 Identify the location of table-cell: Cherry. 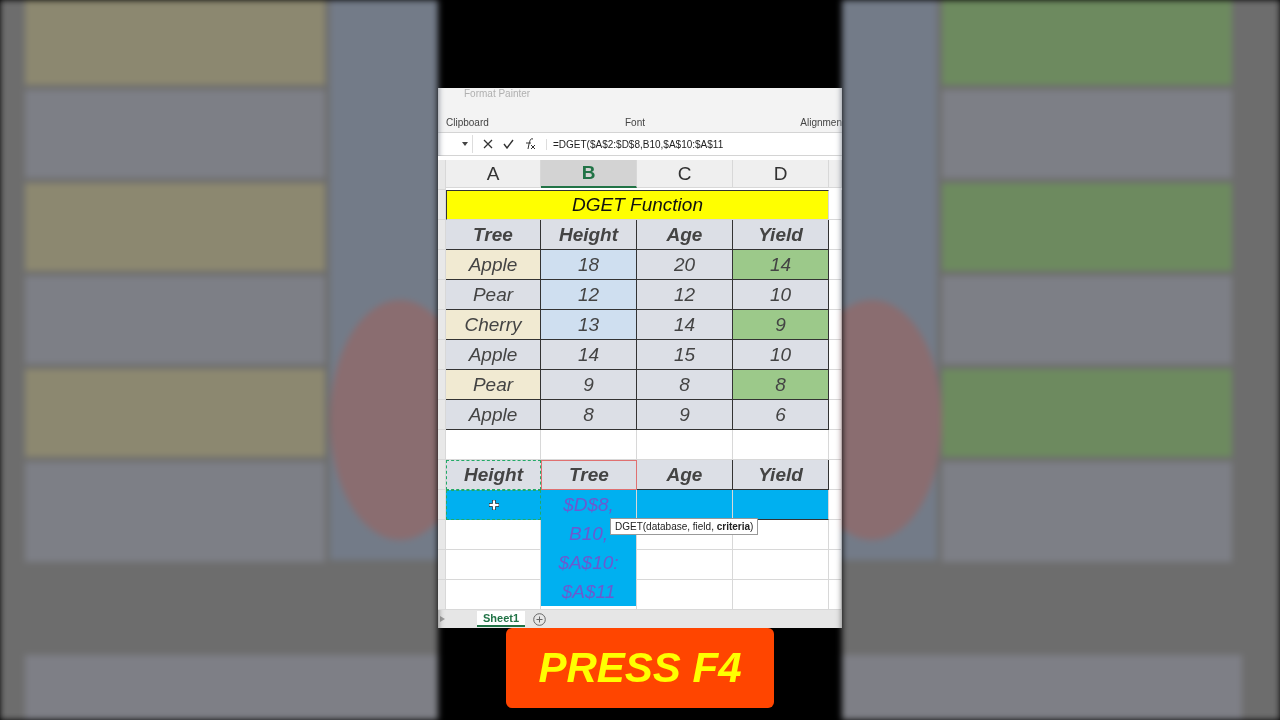
(493, 325).